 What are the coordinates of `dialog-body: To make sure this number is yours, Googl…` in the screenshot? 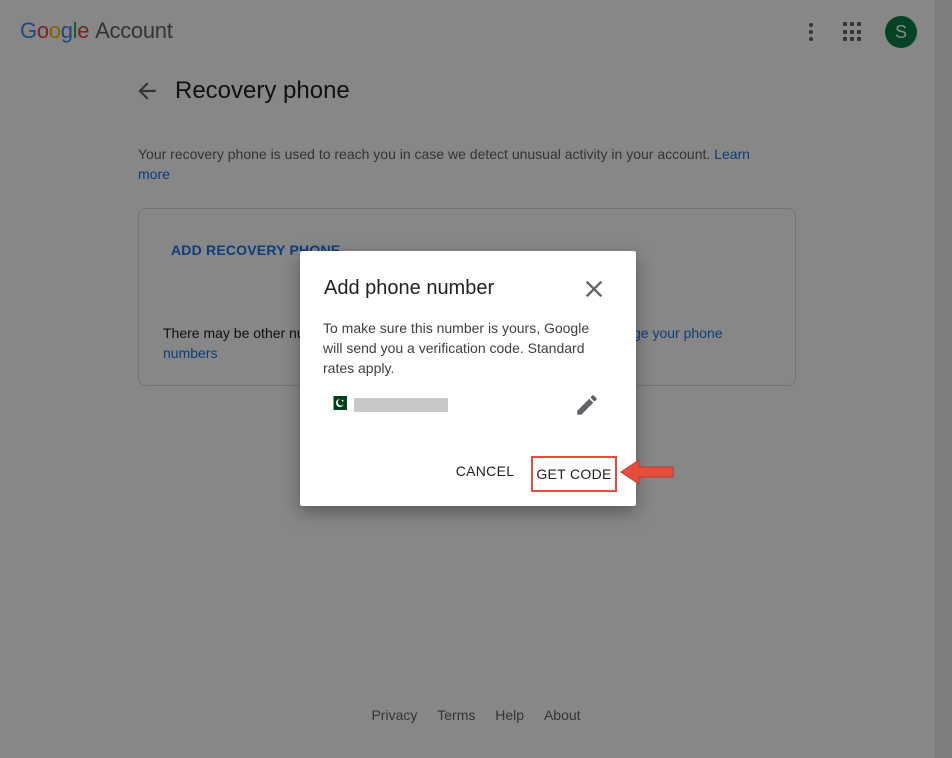 It's located at (456, 348).